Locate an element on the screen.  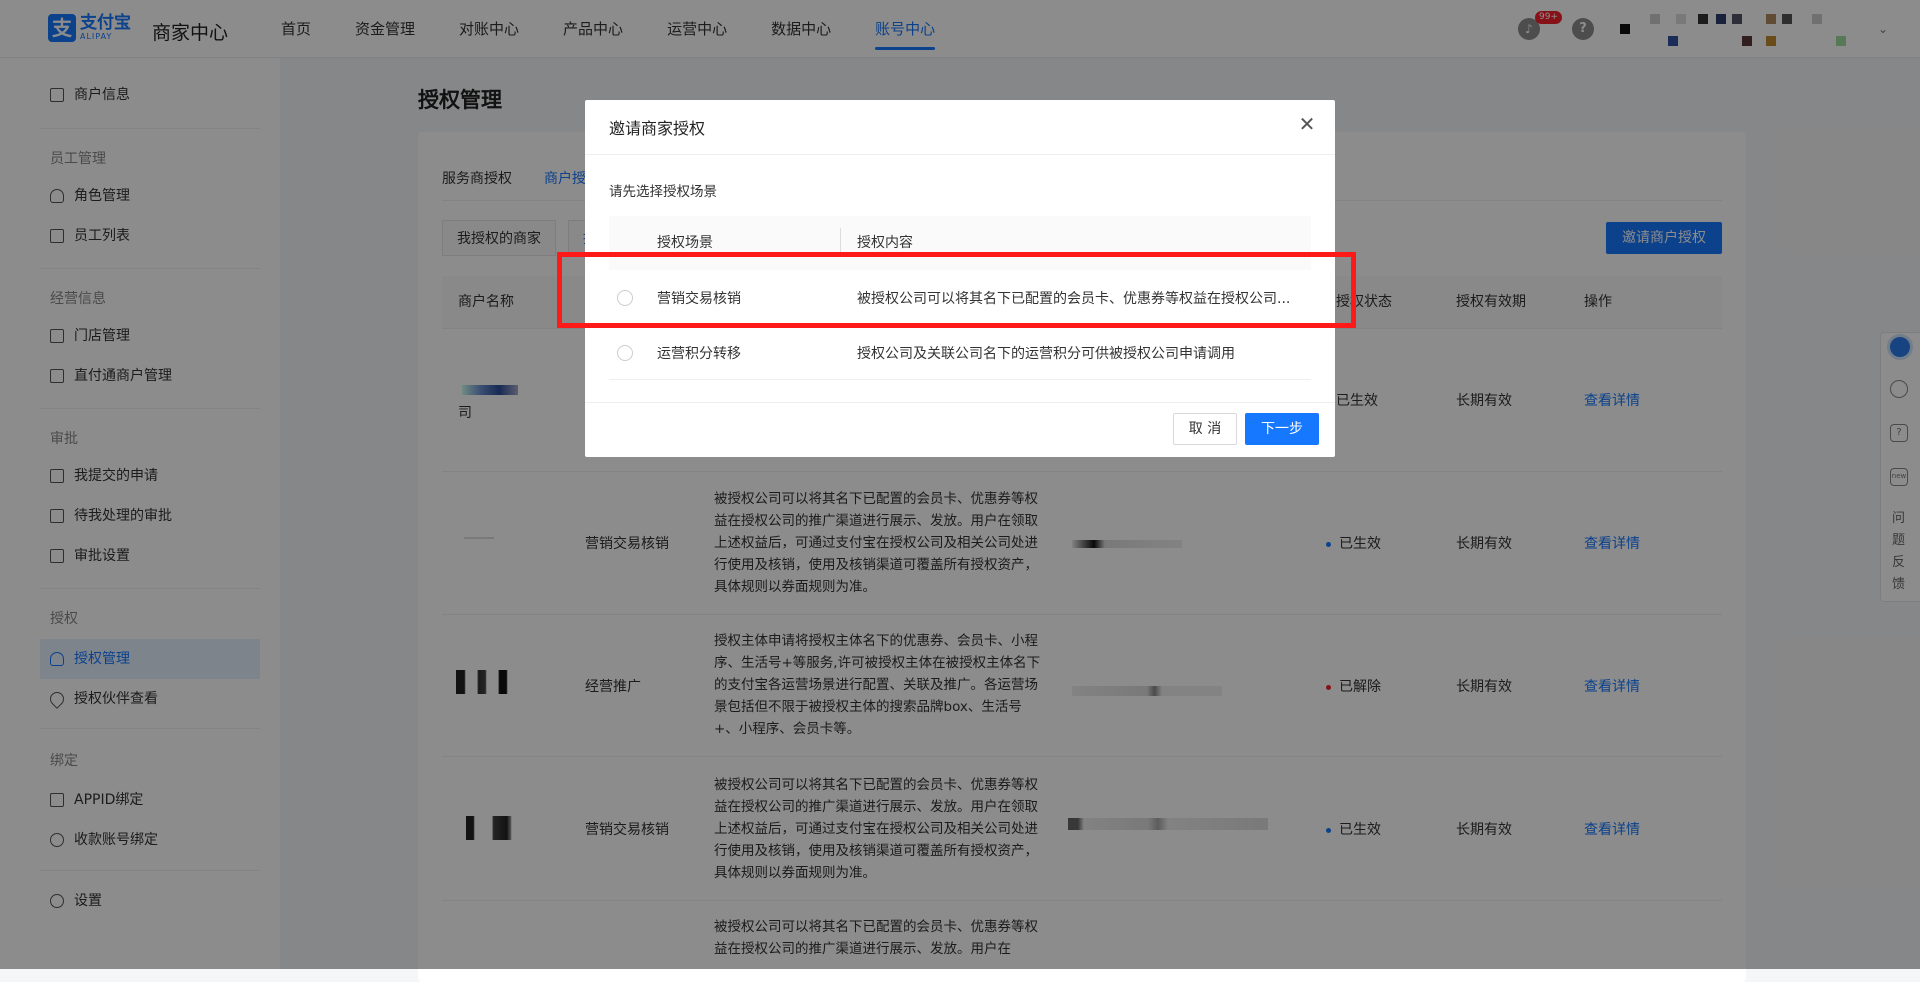
scene-option-points: 运营积分转移 授权公司及关联公司名下的运营积分可供被授权公司申请调用 is located at coordinates (960, 352).